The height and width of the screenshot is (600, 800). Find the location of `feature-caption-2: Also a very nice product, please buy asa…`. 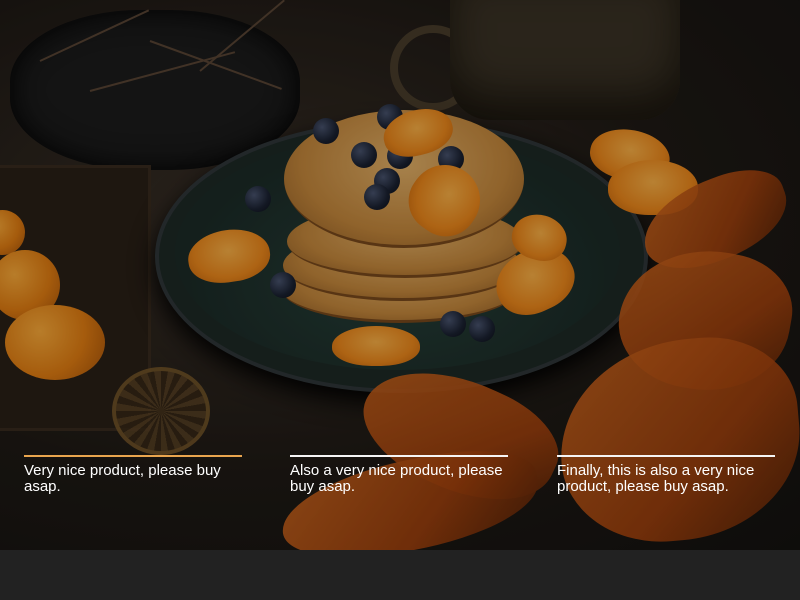

feature-caption-2: Also a very nice product, please buy asa… is located at coordinates (399, 475).